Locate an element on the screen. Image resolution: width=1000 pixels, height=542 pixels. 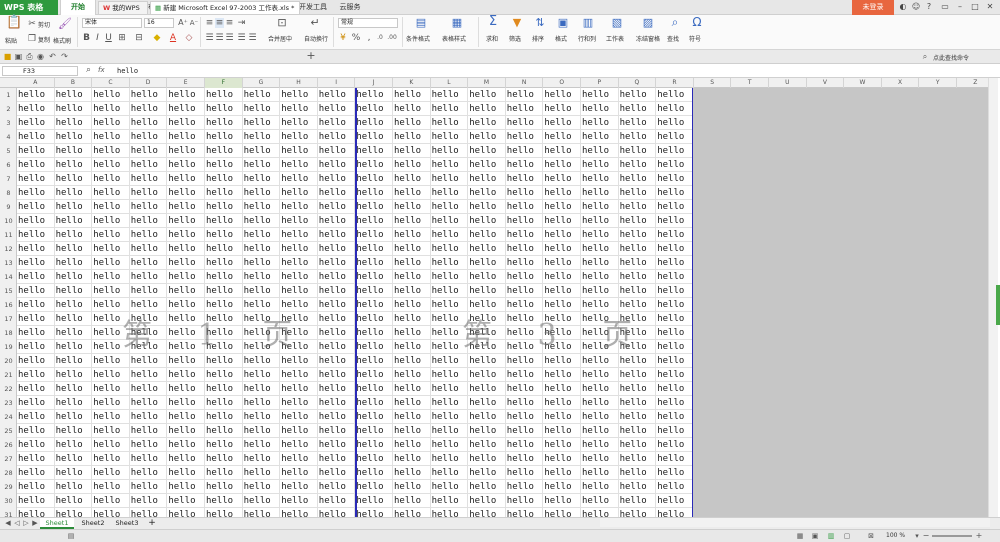
align-bottom-icon: ≡ is located at coordinates (229, 23).